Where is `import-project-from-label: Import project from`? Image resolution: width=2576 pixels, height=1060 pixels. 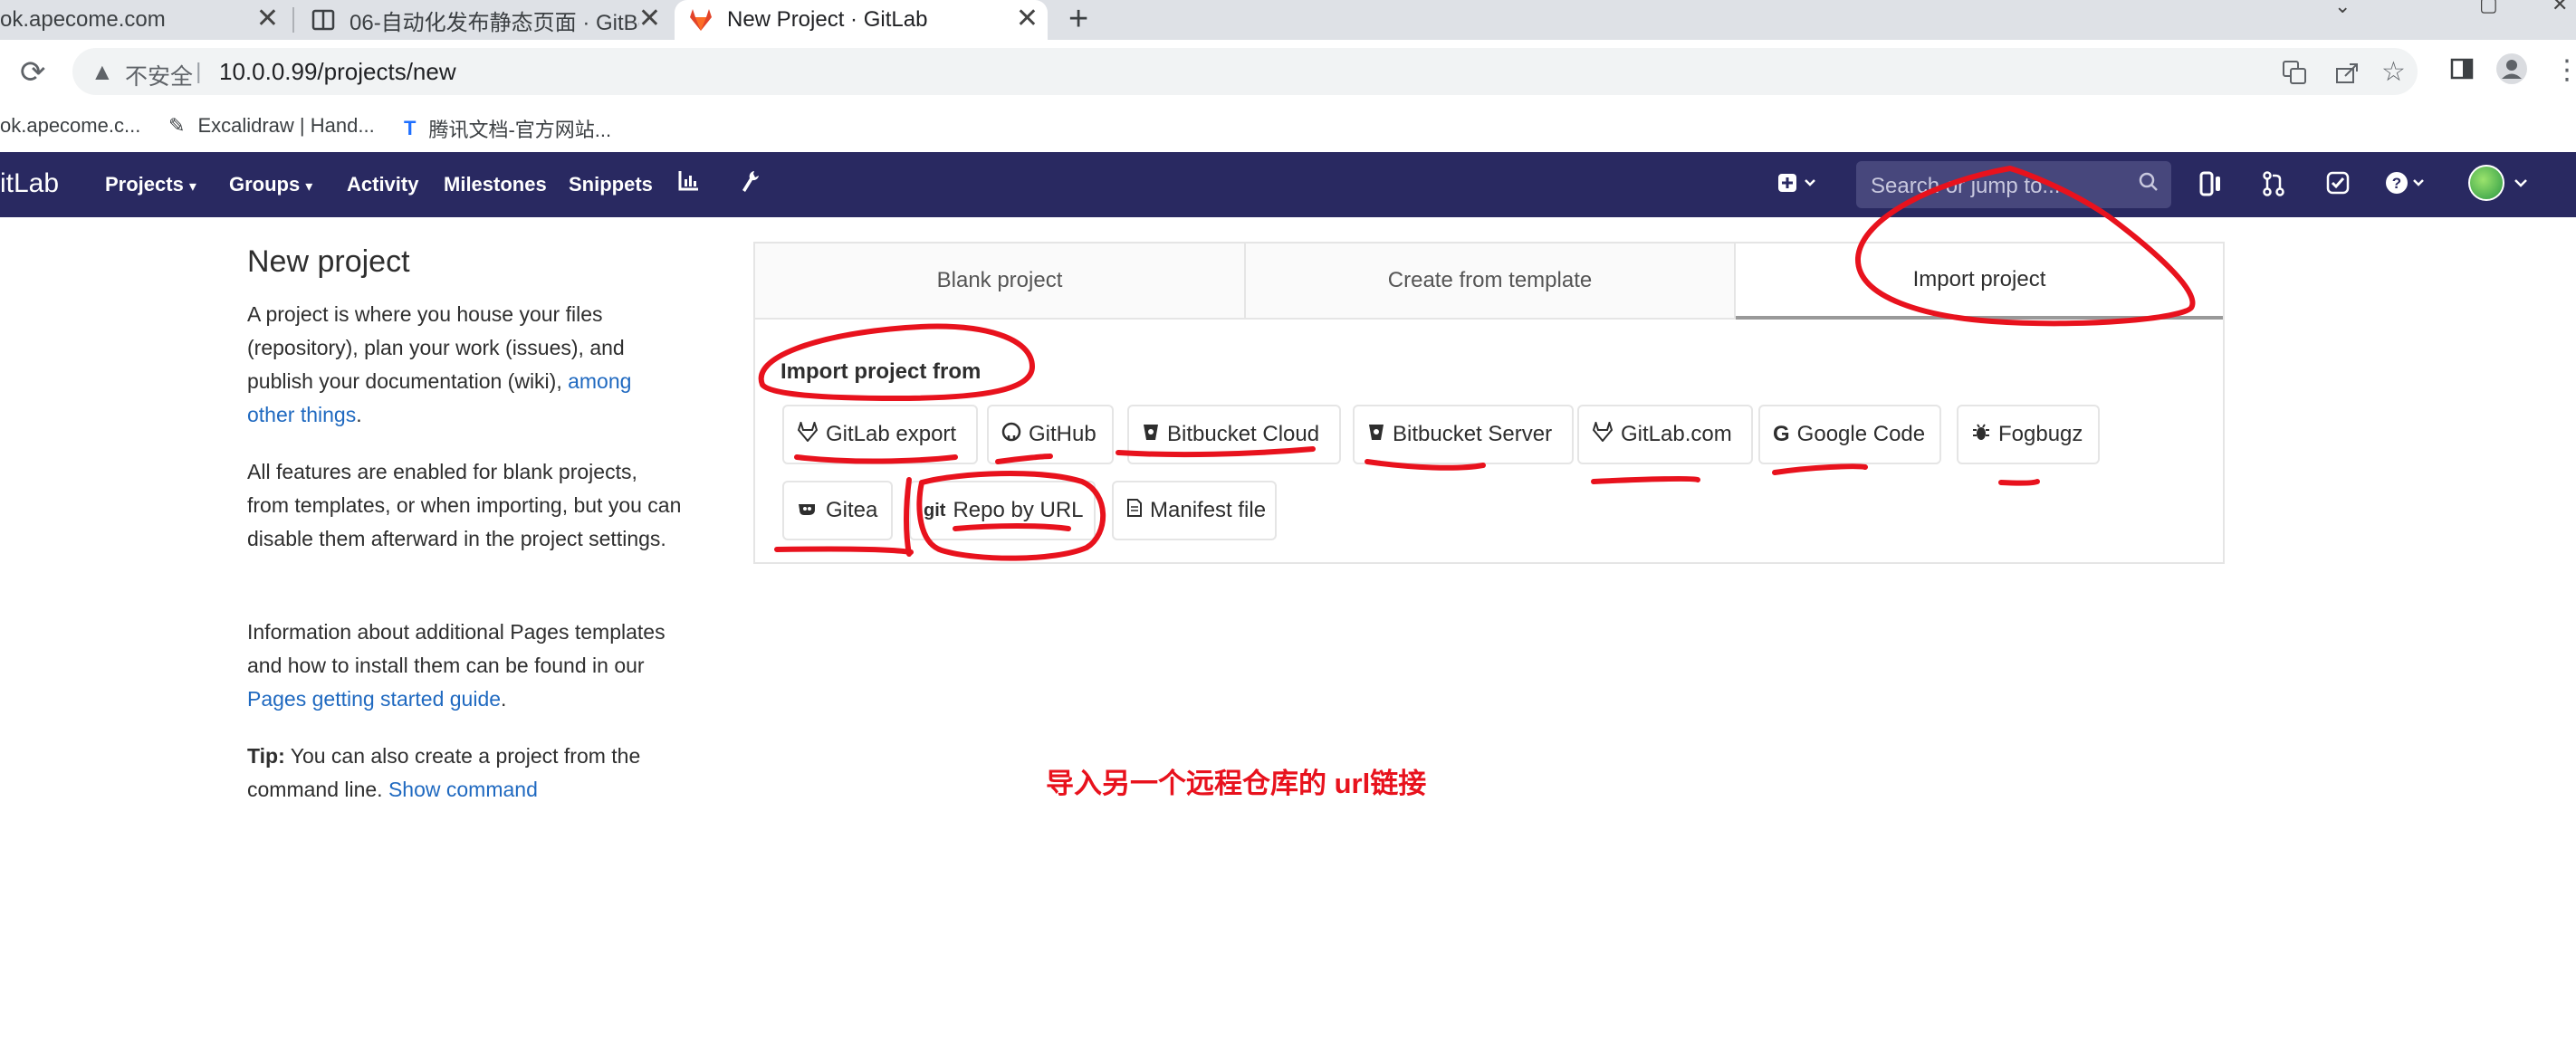
import-project-from-label: Import project from is located at coordinates (881, 371).